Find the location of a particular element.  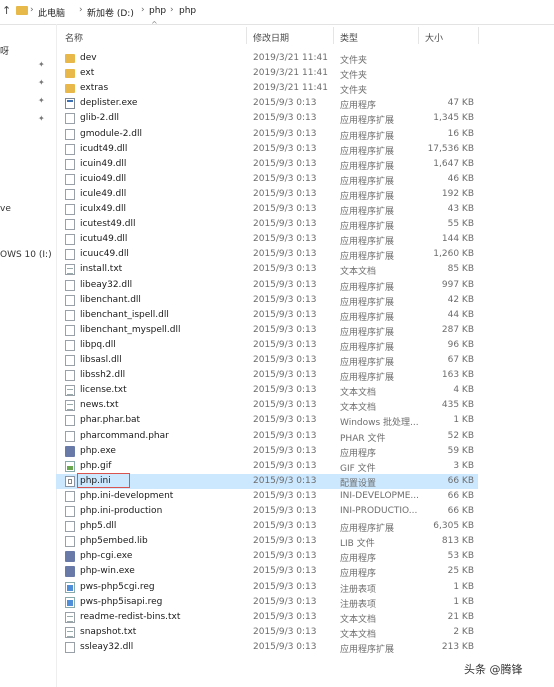

file-row: libssh2.dll 2015/9/3 0:13 应用程序扩展 163 KB is located at coordinates (267, 375).